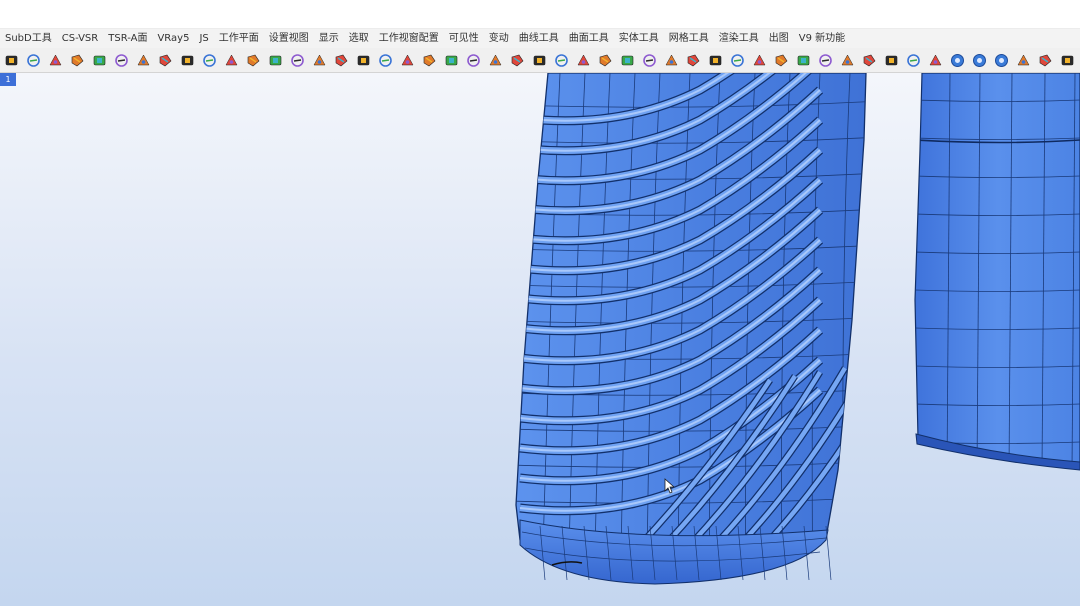 Image resolution: width=1080 pixels, height=606 pixels. What do you see at coordinates (627, 60) in the screenshot?
I see `stair-icon` at bounding box center [627, 60].